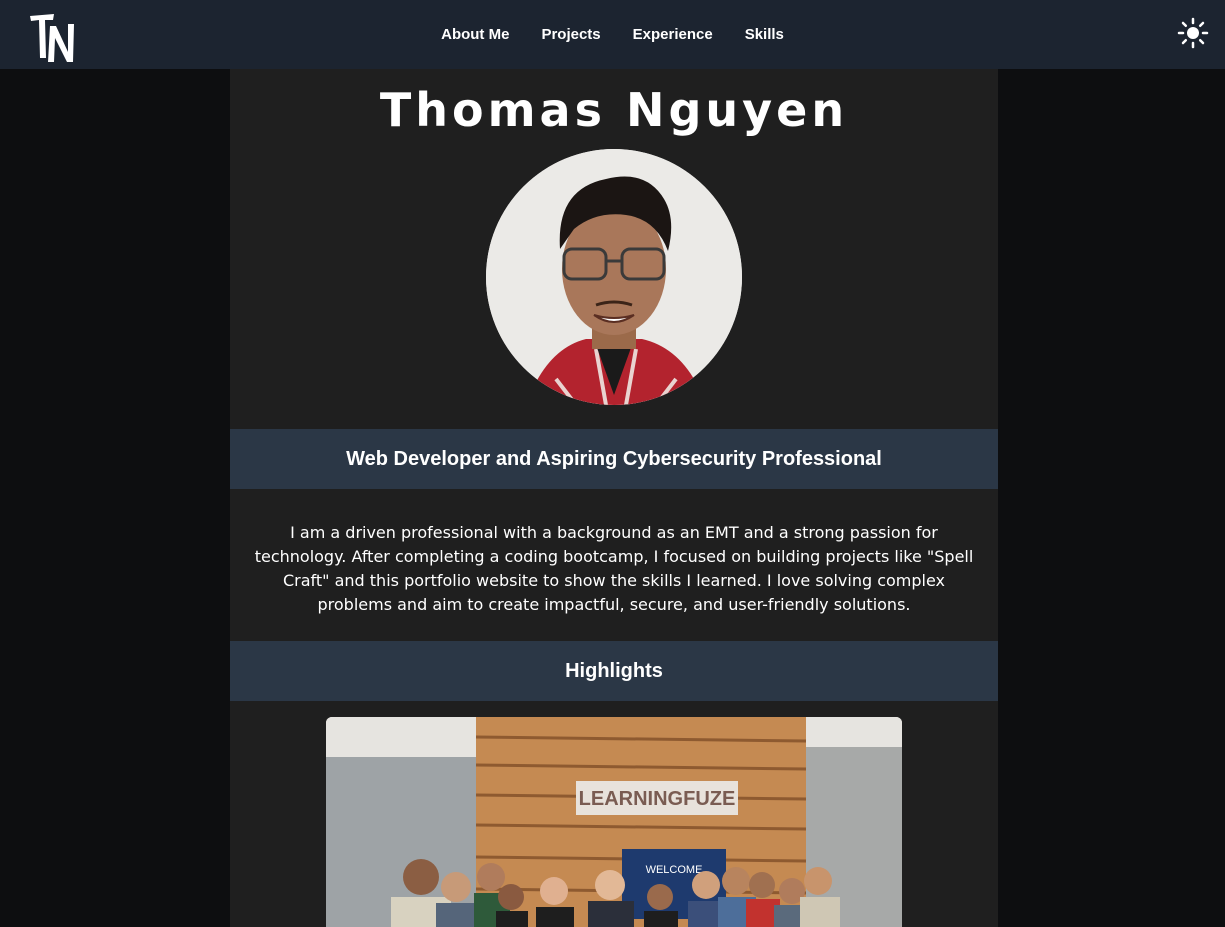 The height and width of the screenshot is (927, 1225). I want to click on profile-name: Thomas Nguyen, so click(614, 110).